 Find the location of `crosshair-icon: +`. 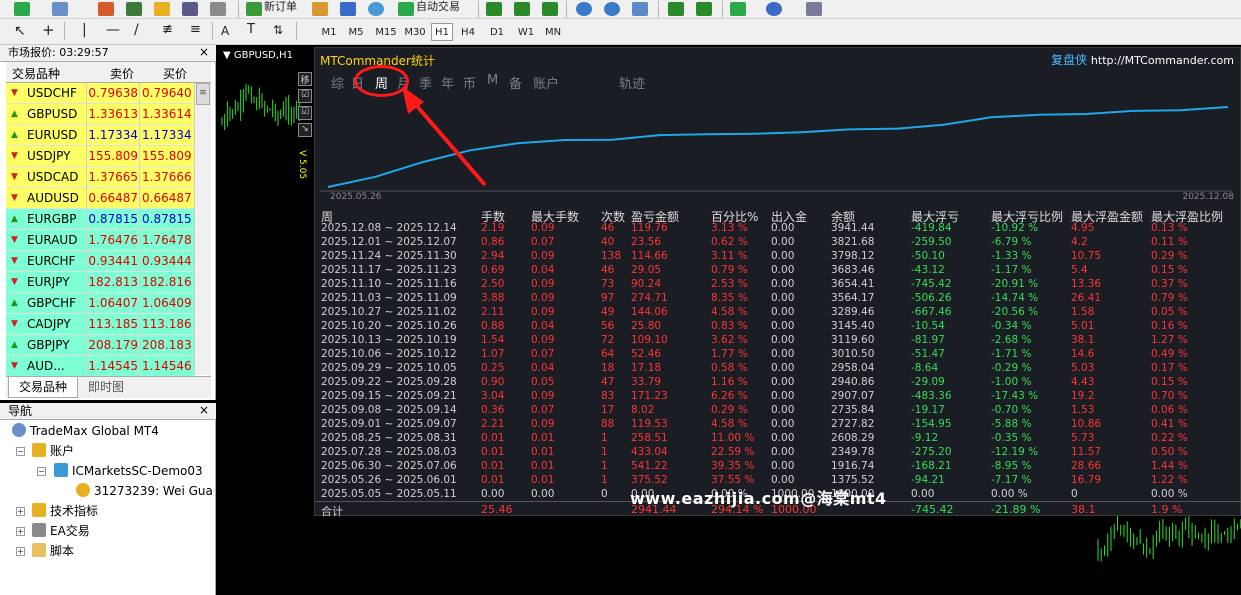

crosshair-icon: + is located at coordinates (48, 30).